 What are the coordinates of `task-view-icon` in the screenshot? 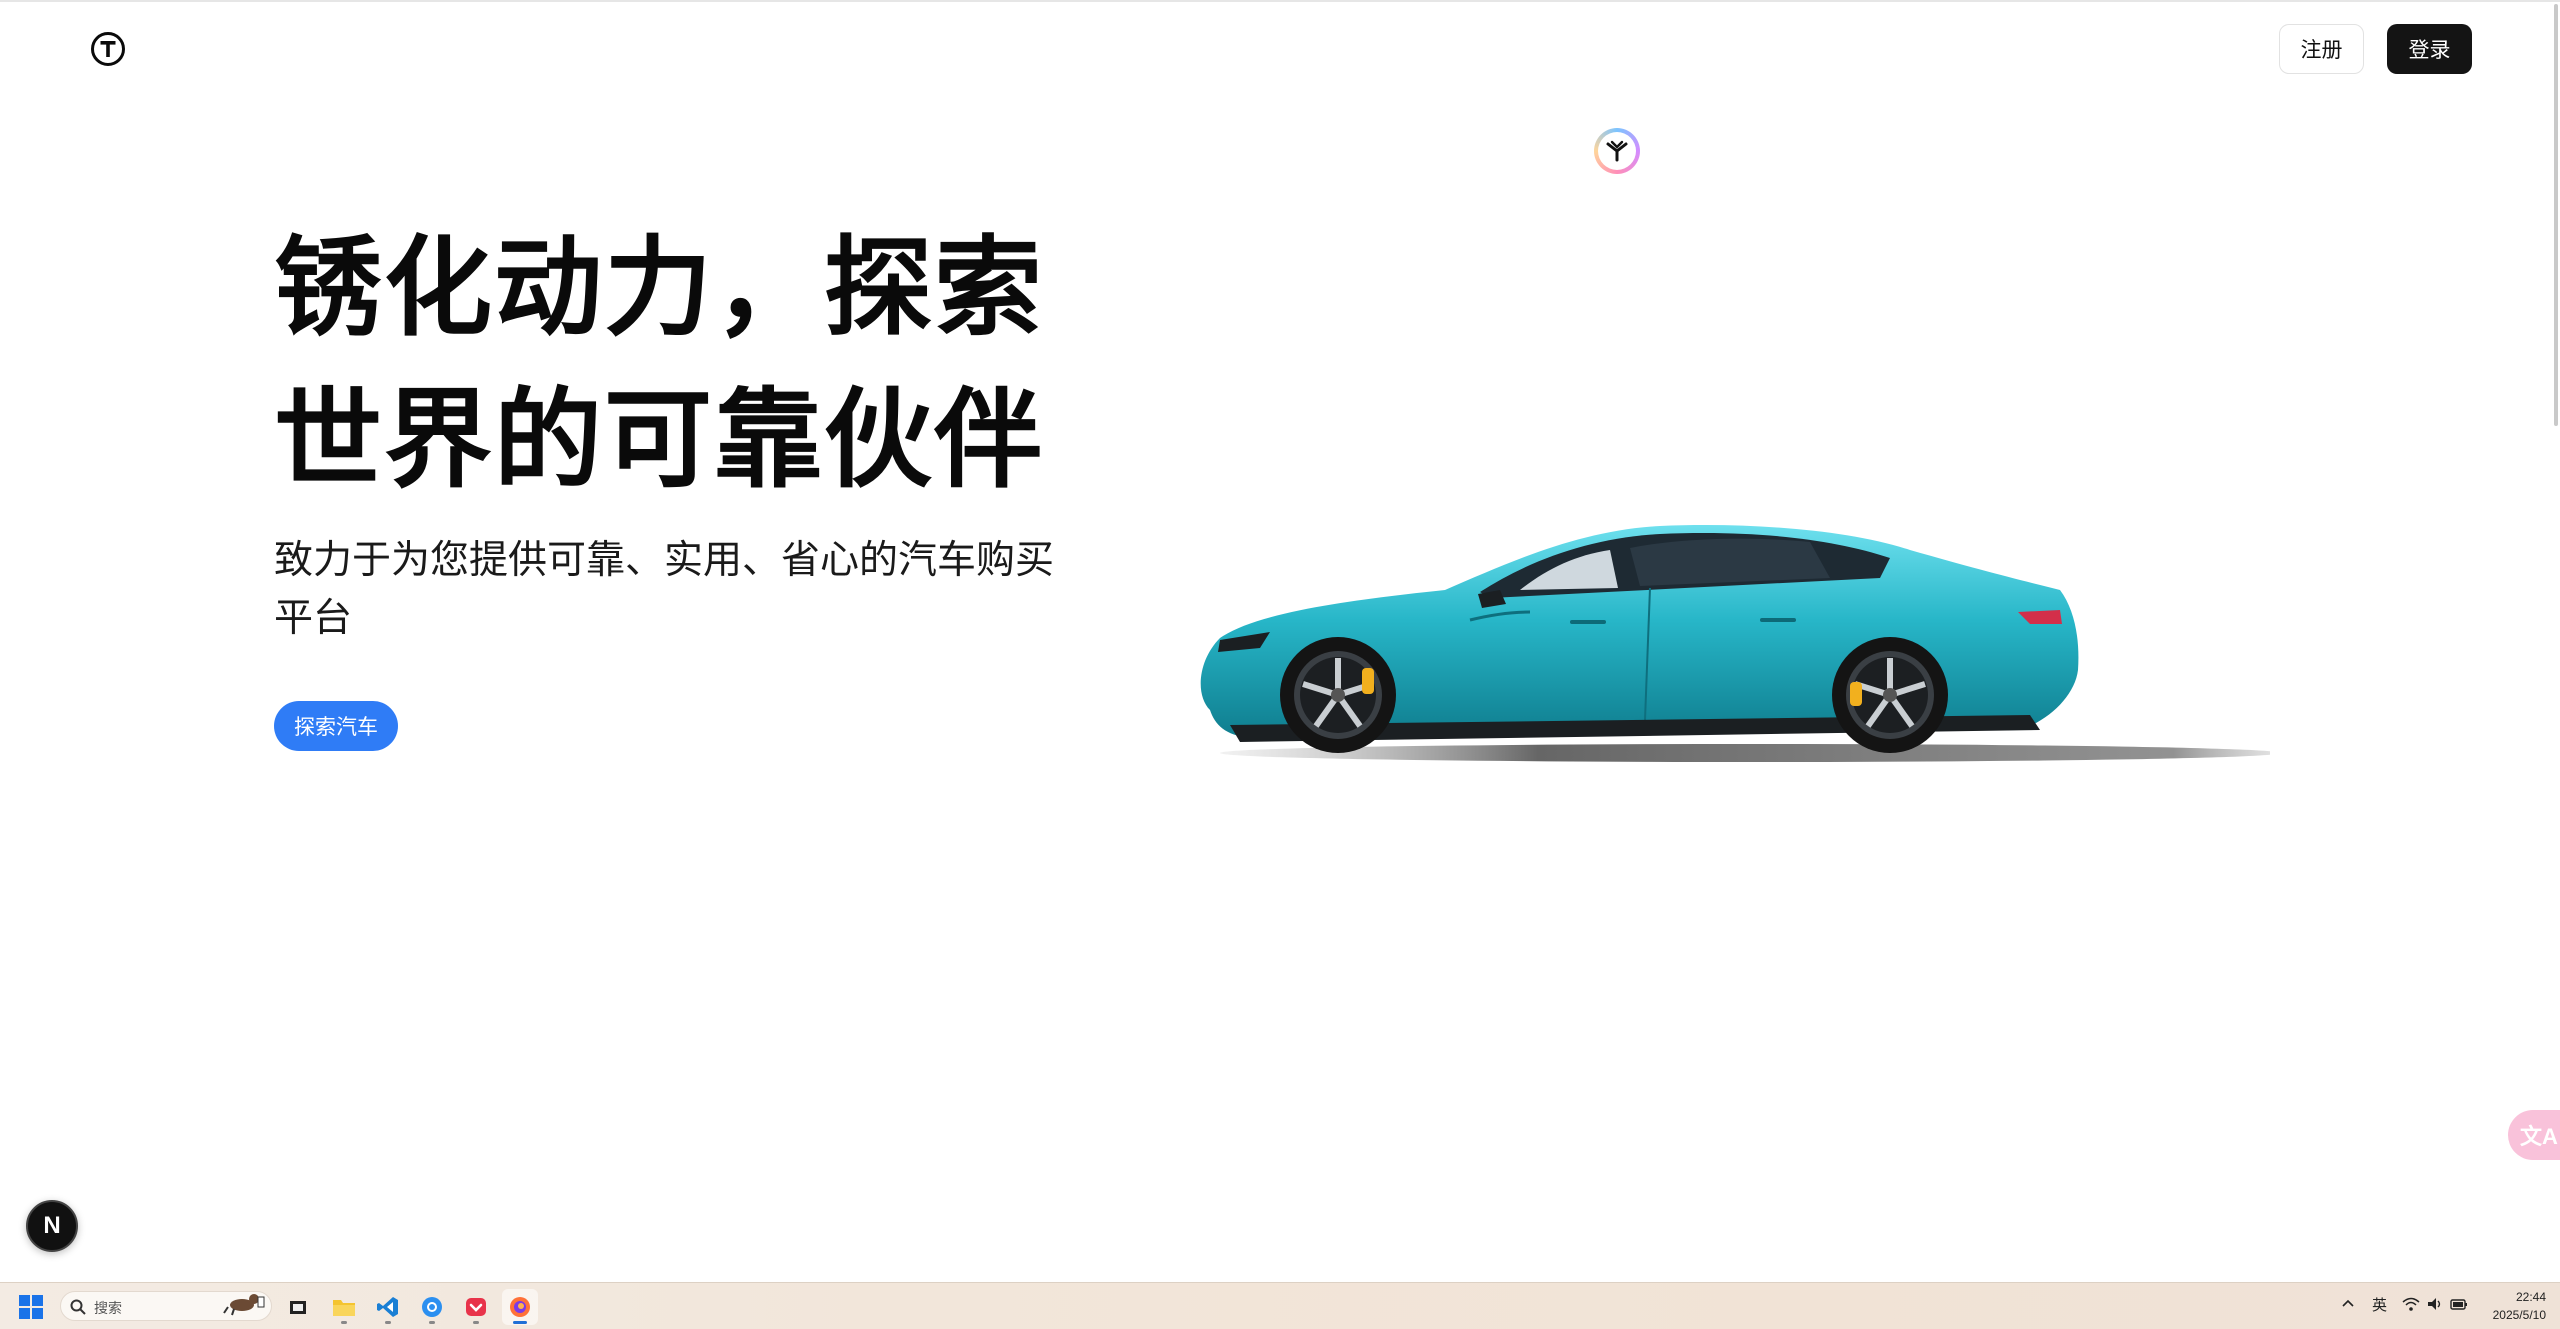 It's located at (298, 1307).